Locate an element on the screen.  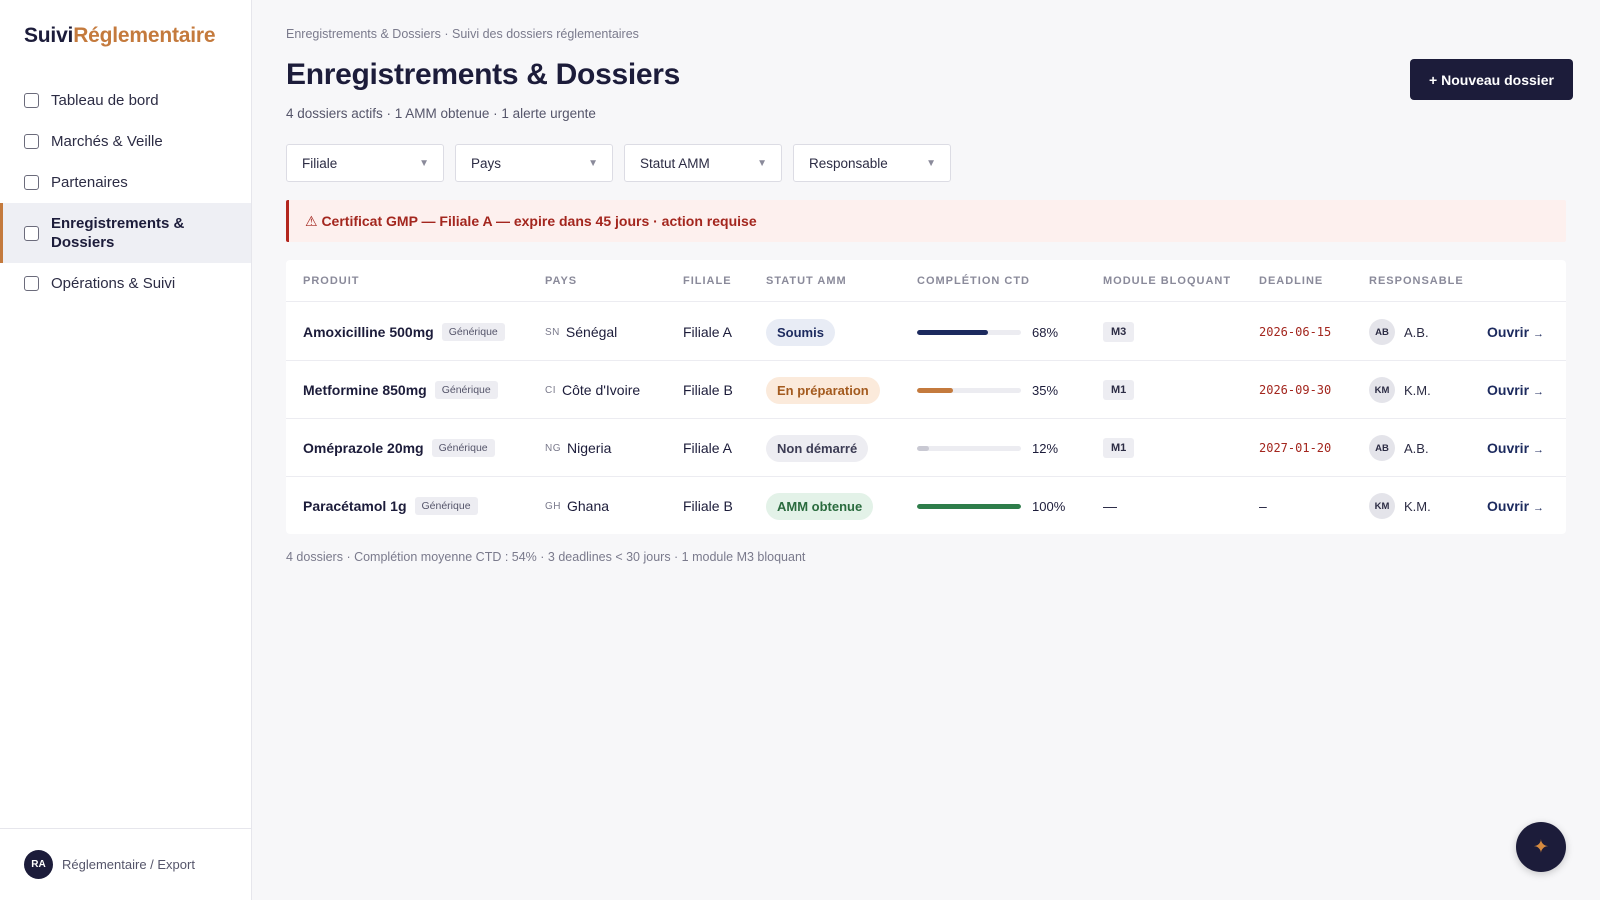
filter-label: Responsable is located at coordinates (848, 163).